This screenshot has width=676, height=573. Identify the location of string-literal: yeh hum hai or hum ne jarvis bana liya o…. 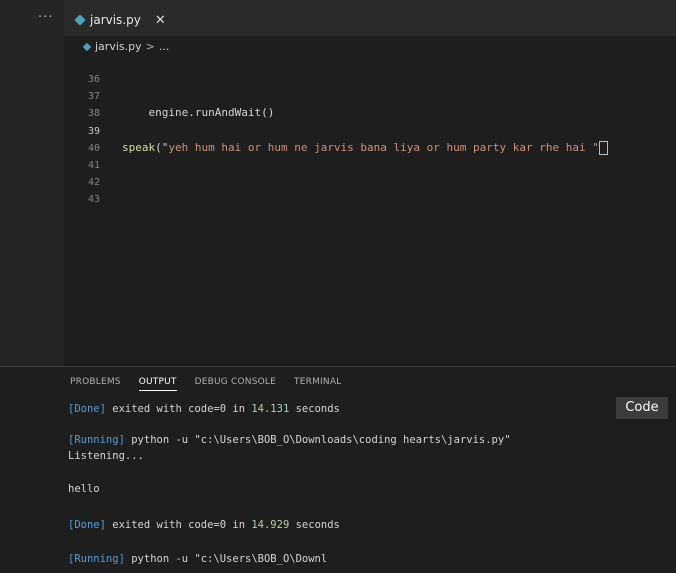
(383, 147).